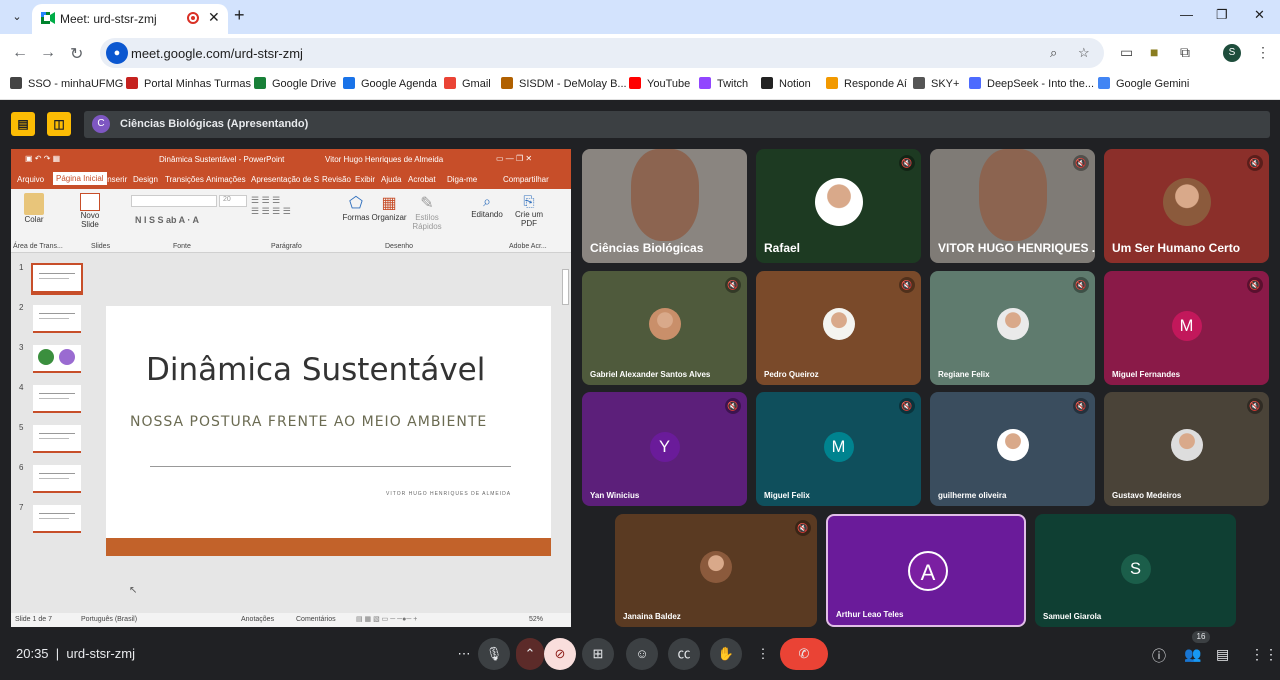 This screenshot has width=1280, height=680. I want to click on profile-avatar: S, so click(1232, 53).